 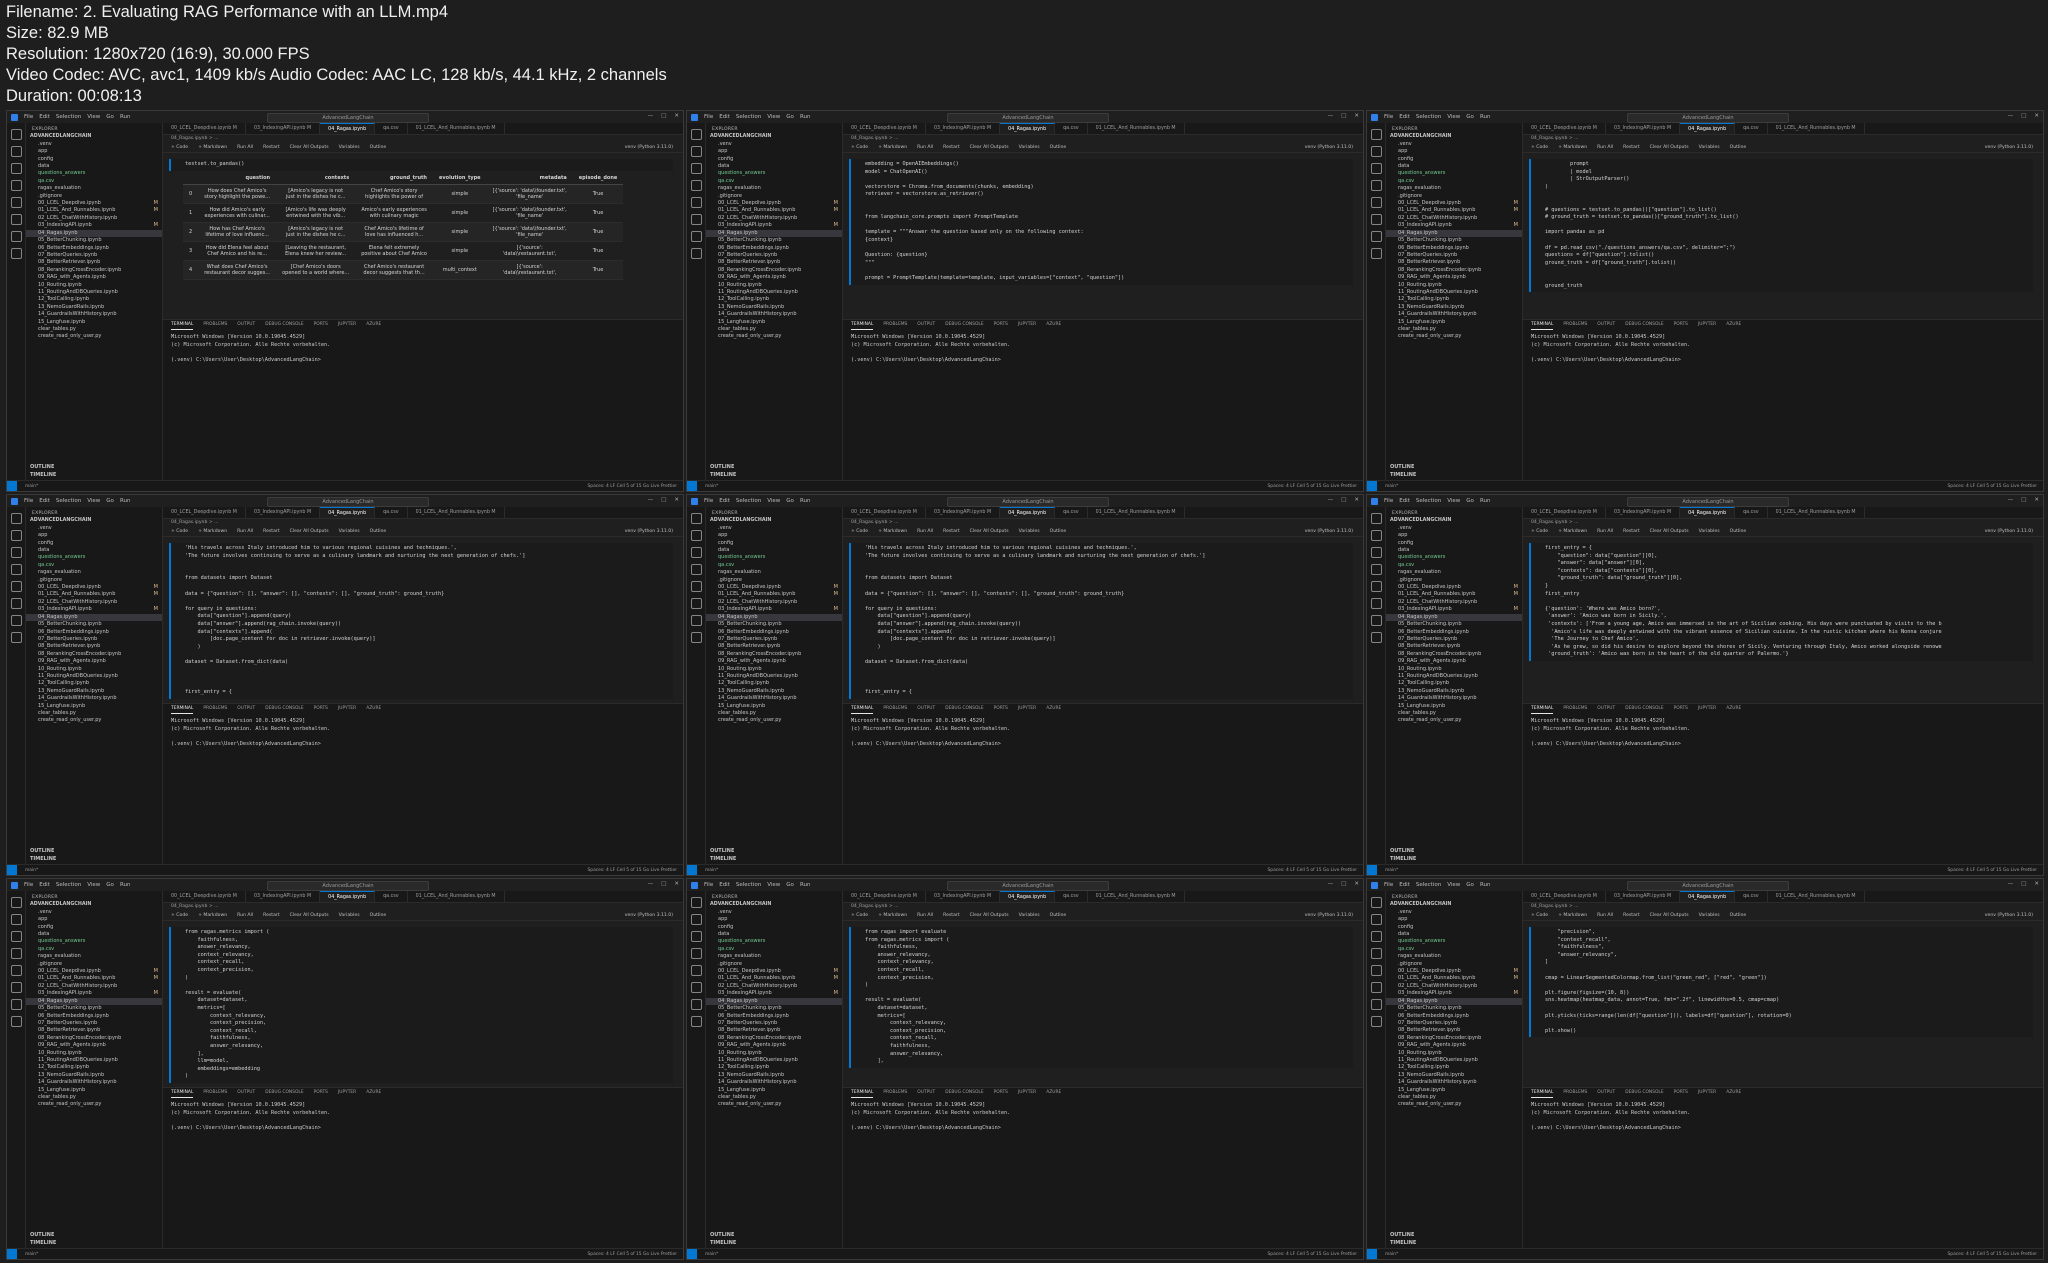 I want to click on panel-tab: AZURE, so click(x=373, y=325).